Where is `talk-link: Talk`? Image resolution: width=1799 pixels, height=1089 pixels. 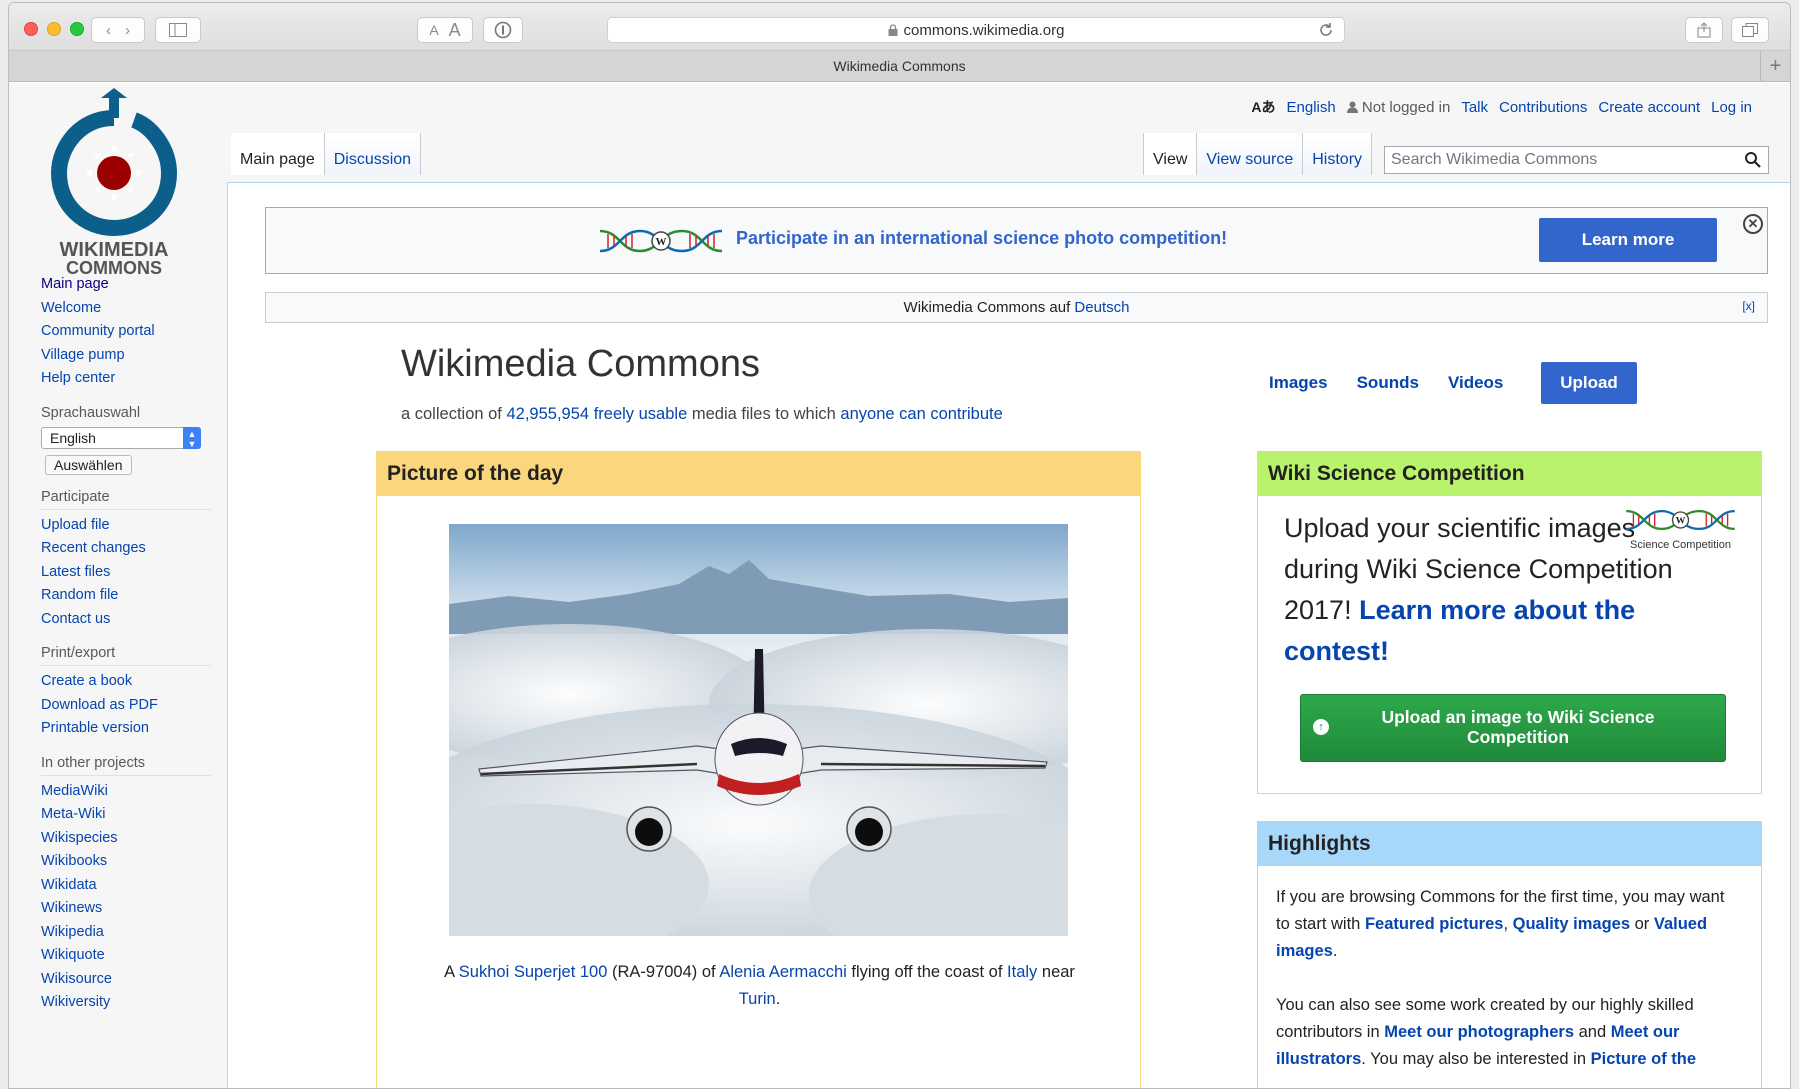
talk-link: Talk is located at coordinates (1474, 107).